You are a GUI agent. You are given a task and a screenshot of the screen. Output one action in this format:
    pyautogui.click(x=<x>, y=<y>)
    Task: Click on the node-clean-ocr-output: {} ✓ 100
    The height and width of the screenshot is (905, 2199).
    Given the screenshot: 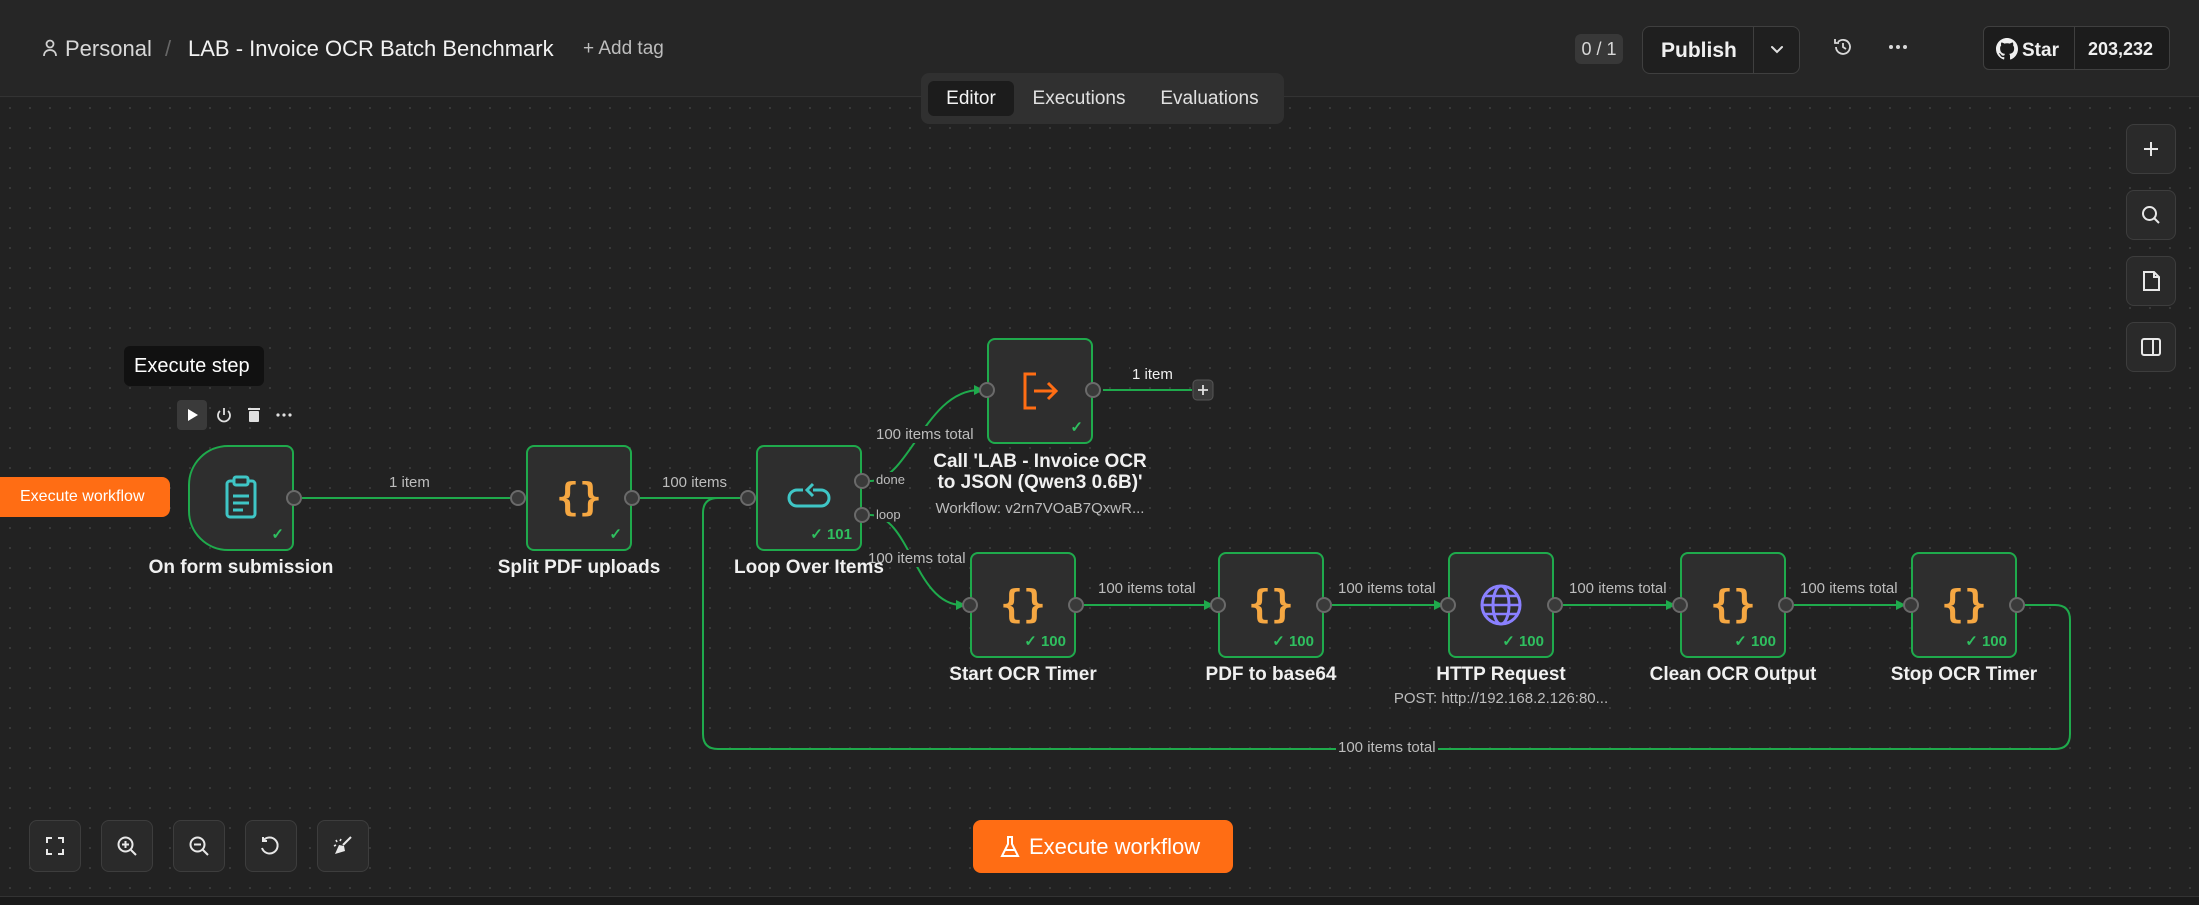 What is the action you would take?
    pyautogui.click(x=1733, y=605)
    